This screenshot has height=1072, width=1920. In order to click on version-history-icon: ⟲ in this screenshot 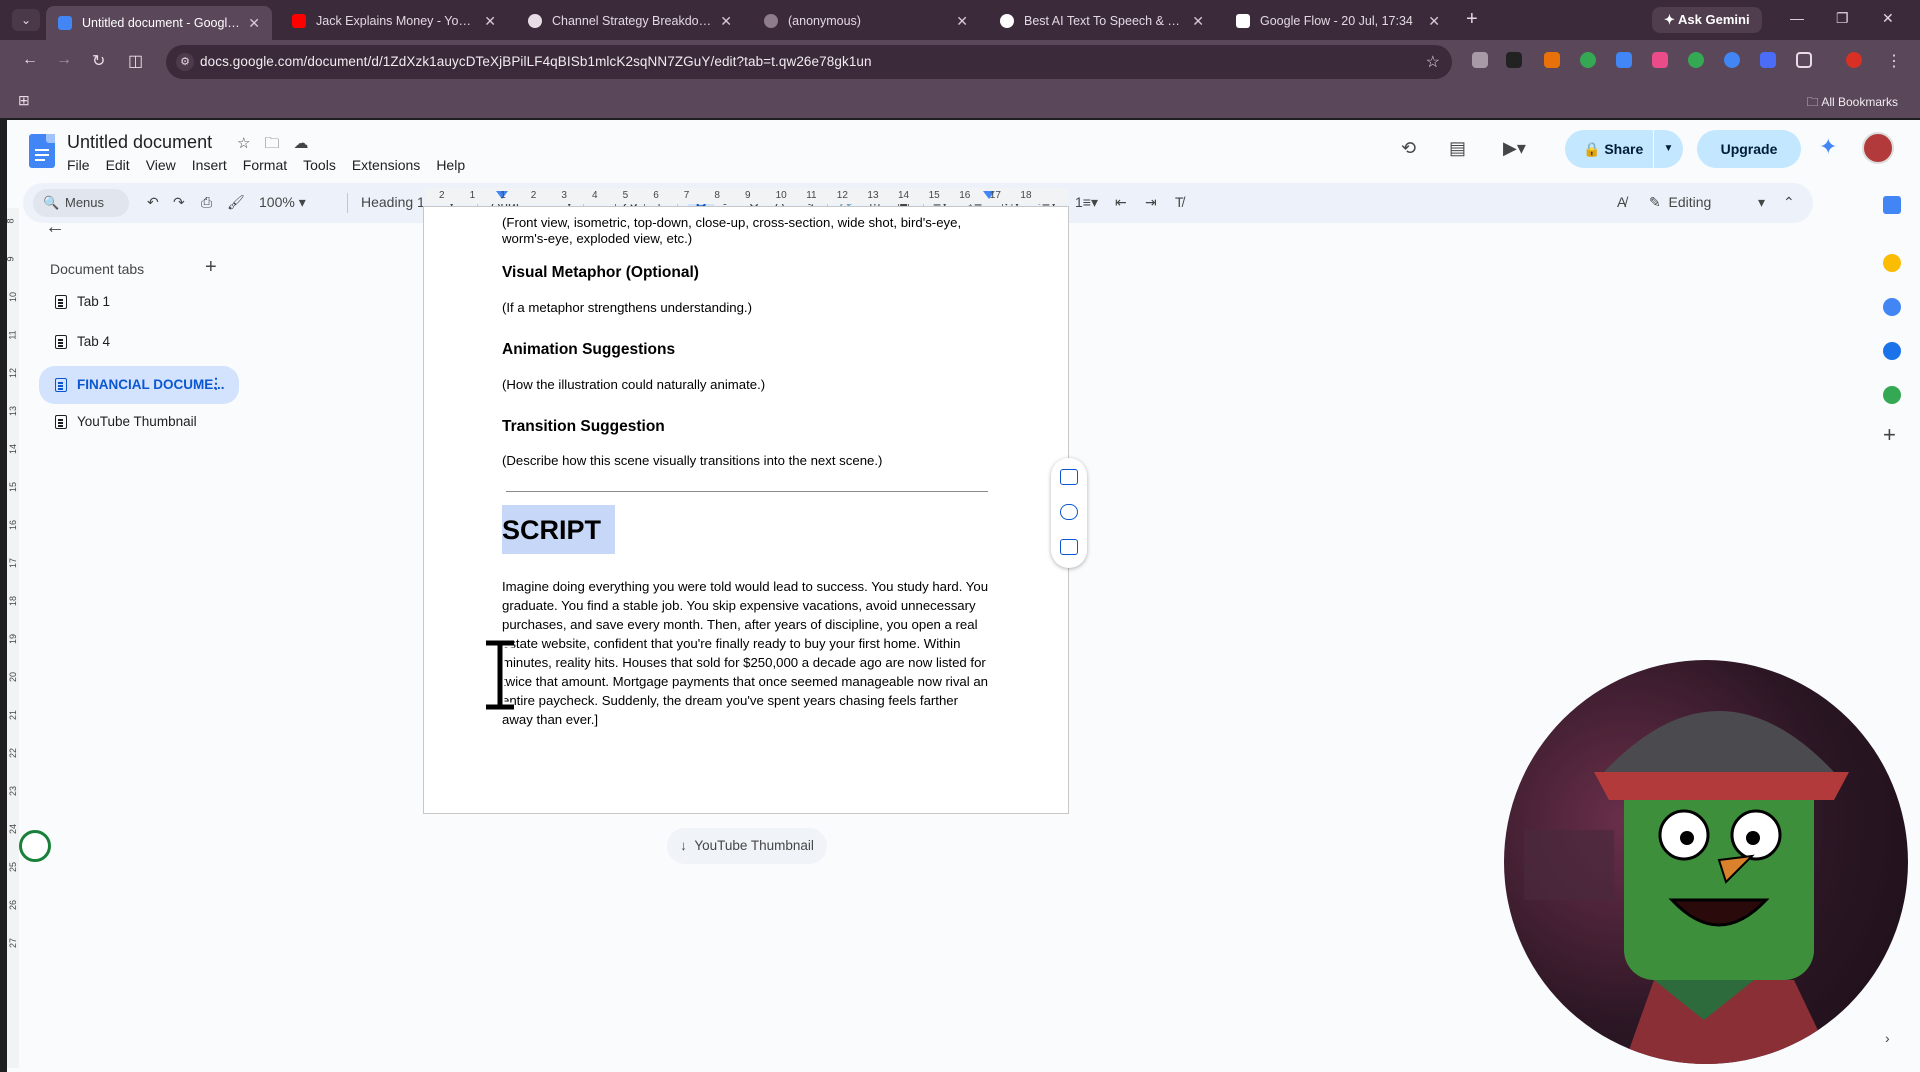, I will do `click(1408, 148)`.